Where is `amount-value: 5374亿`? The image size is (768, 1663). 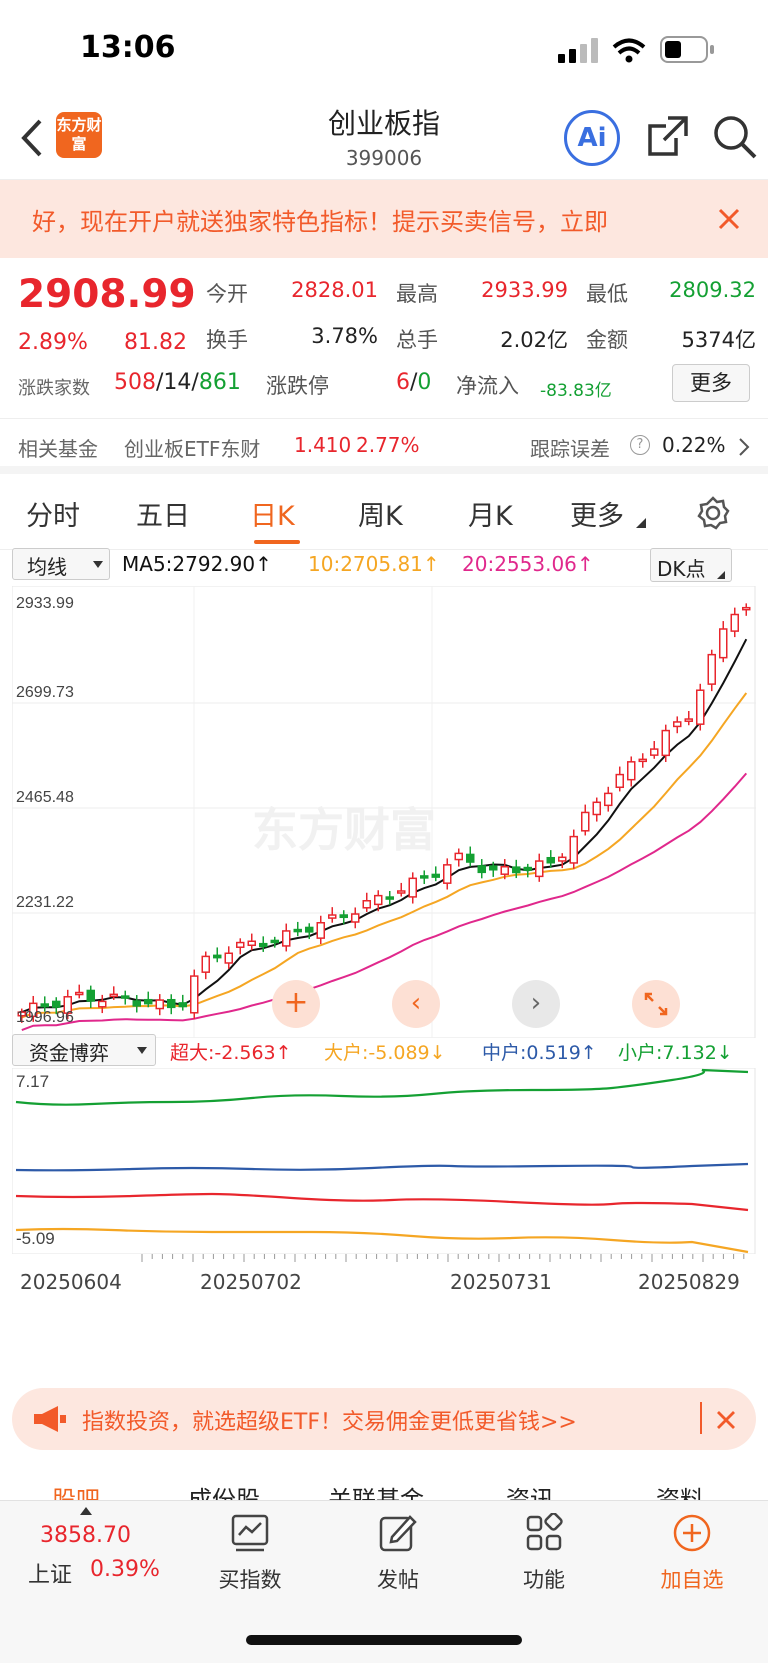 amount-value: 5374亿 is located at coordinates (718, 340).